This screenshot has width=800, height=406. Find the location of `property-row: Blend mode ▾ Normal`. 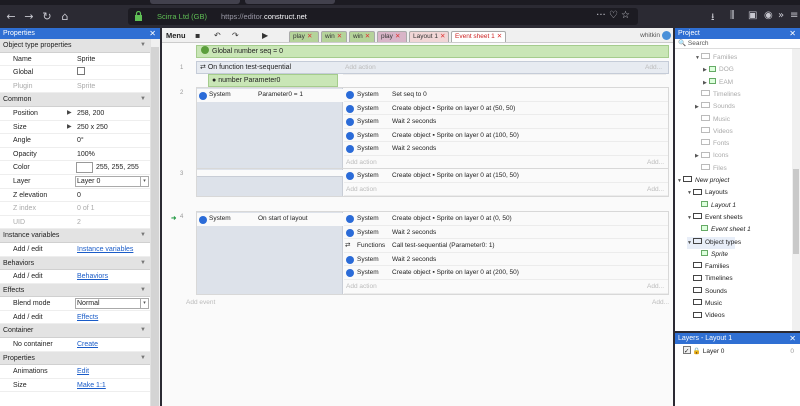

property-row: Blend mode ▾ Normal is located at coordinates (75, 304).